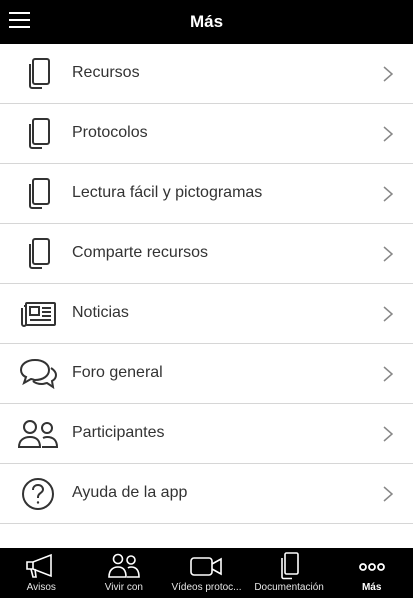 This screenshot has height=598, width=413. I want to click on menu-item-comparte-recursos: Comparte recursos, so click(206, 254).